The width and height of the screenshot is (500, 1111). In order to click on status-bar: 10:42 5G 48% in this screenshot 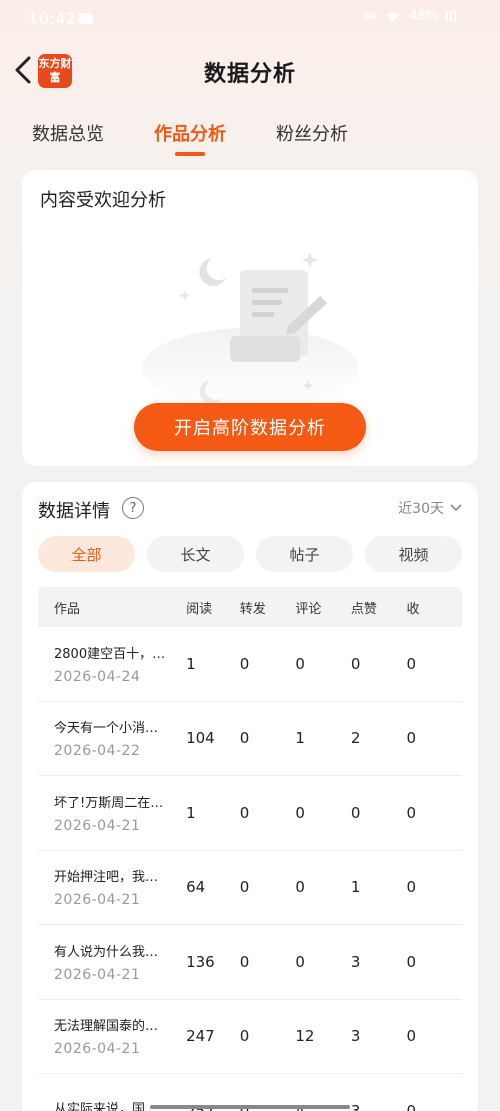, I will do `click(250, 19)`.